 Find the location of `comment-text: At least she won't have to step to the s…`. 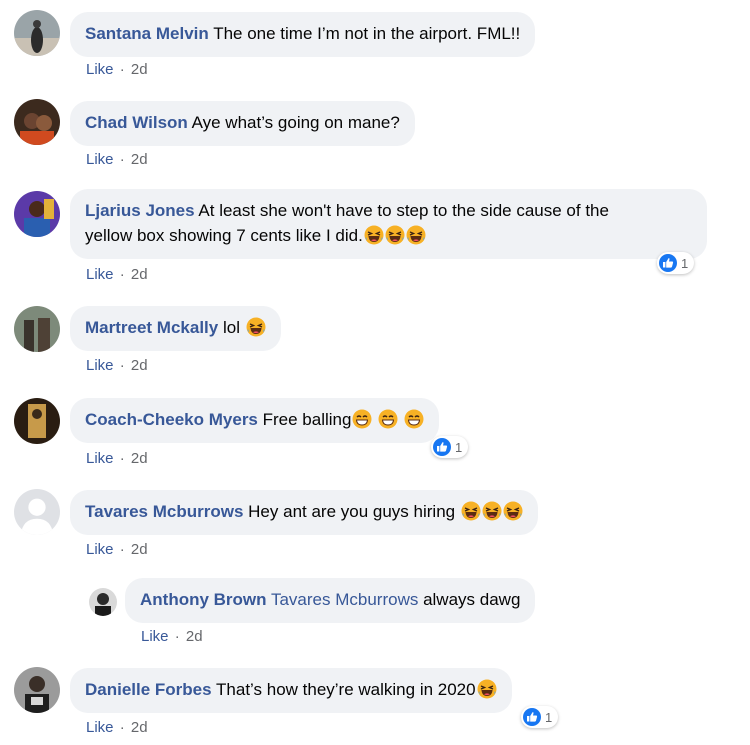

comment-text: At least she won't have to step to the s… is located at coordinates (403, 210).